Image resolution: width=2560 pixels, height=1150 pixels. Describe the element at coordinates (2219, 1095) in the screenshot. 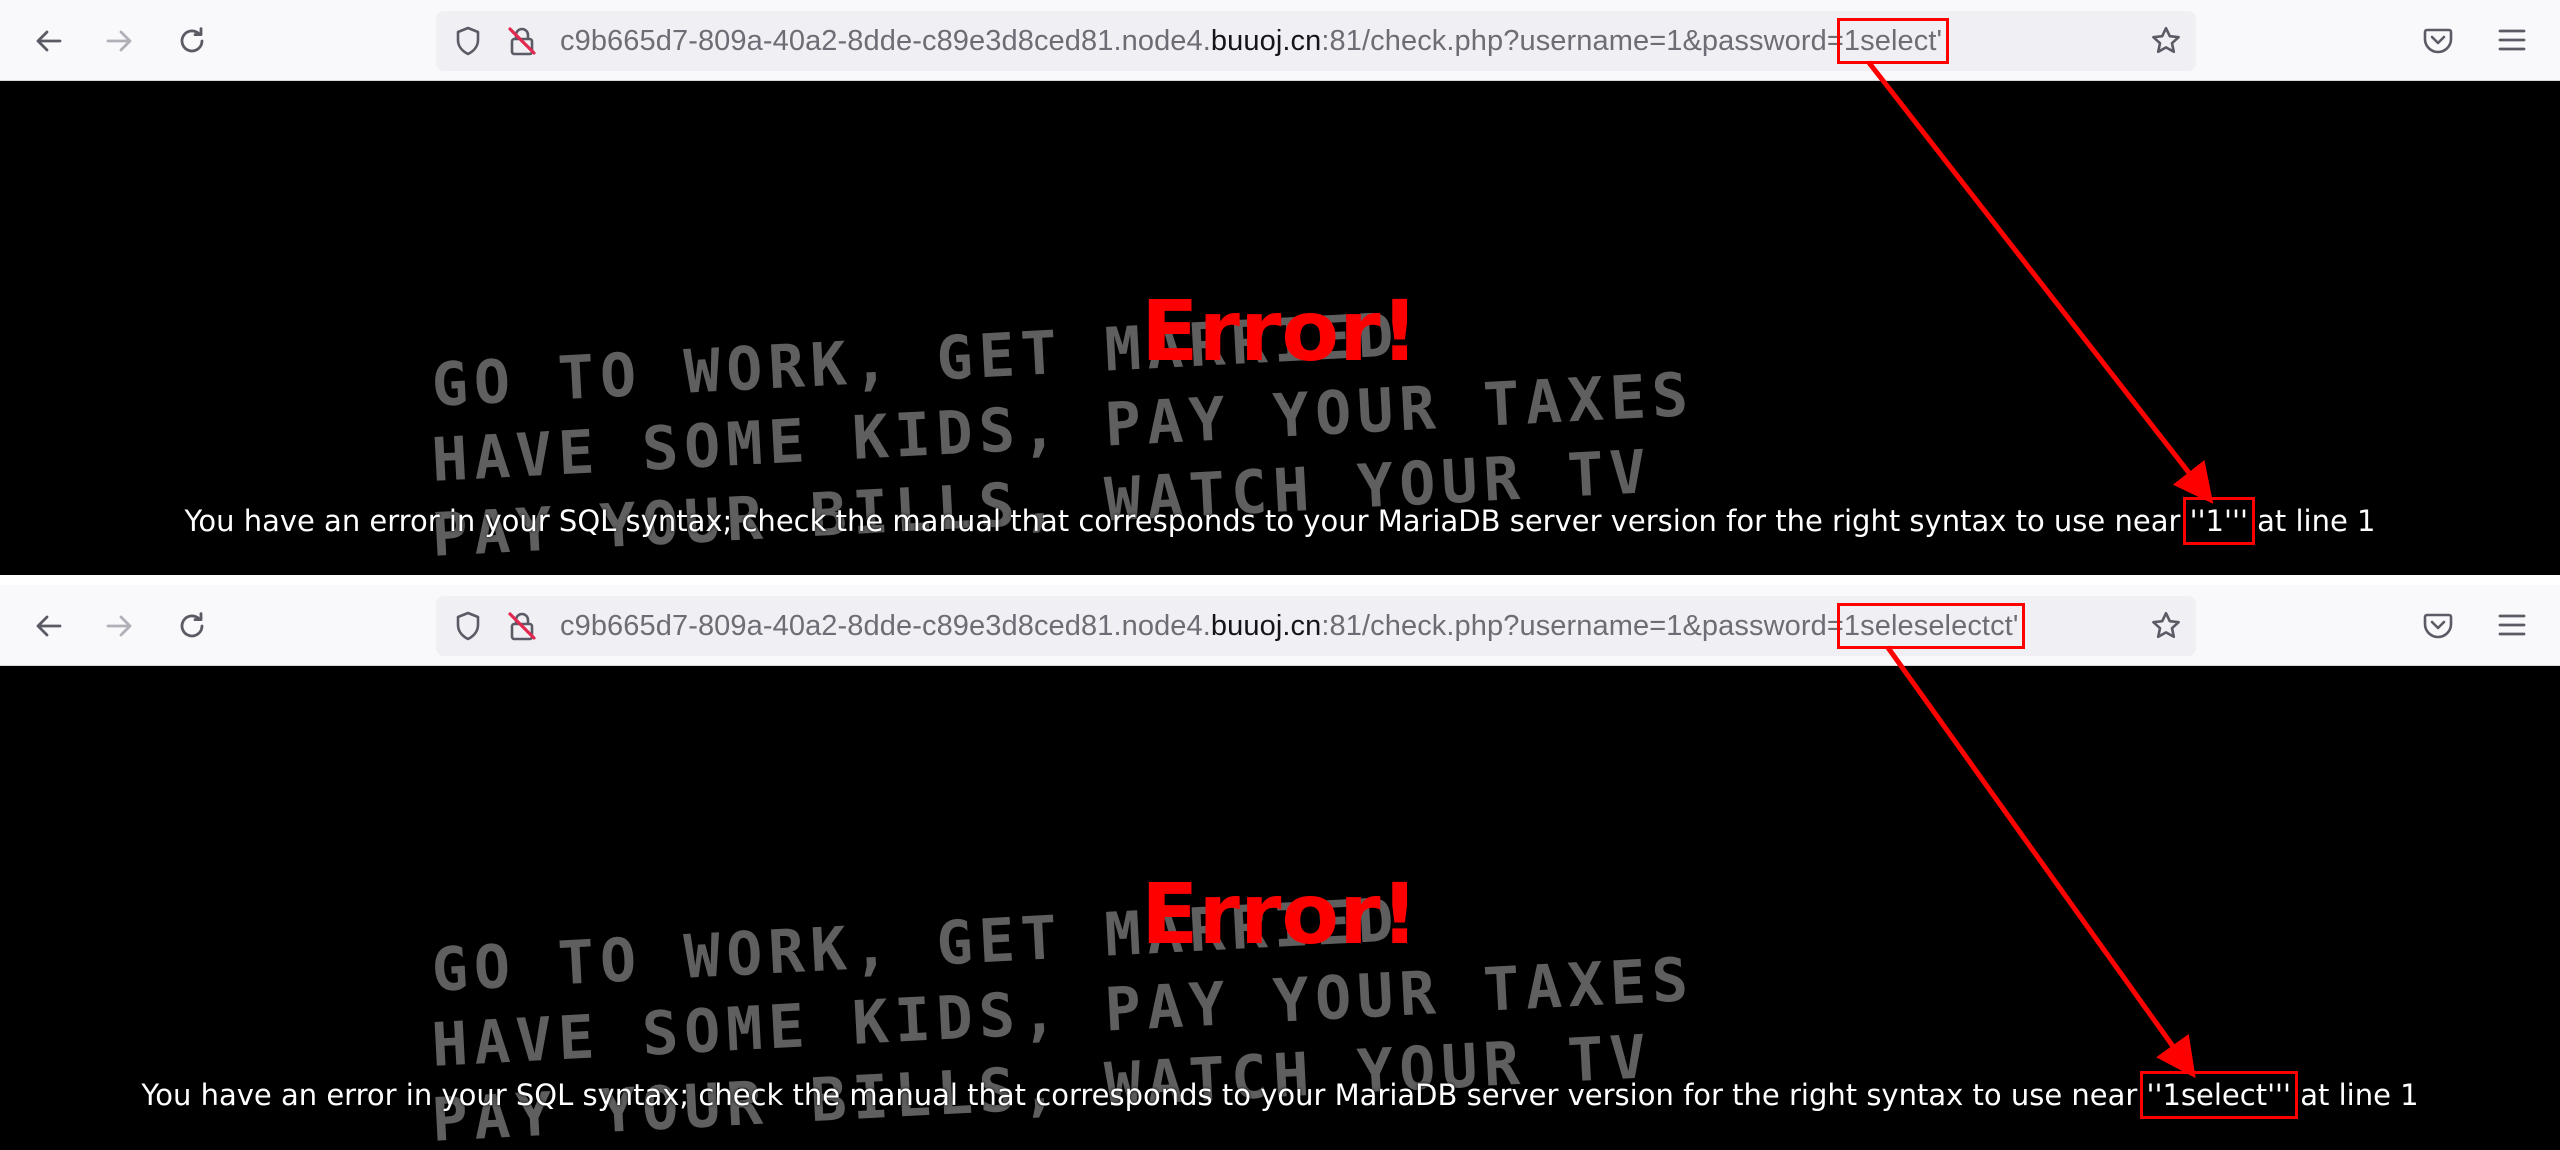

I see `error-near-highlight: ''1select'''` at that location.